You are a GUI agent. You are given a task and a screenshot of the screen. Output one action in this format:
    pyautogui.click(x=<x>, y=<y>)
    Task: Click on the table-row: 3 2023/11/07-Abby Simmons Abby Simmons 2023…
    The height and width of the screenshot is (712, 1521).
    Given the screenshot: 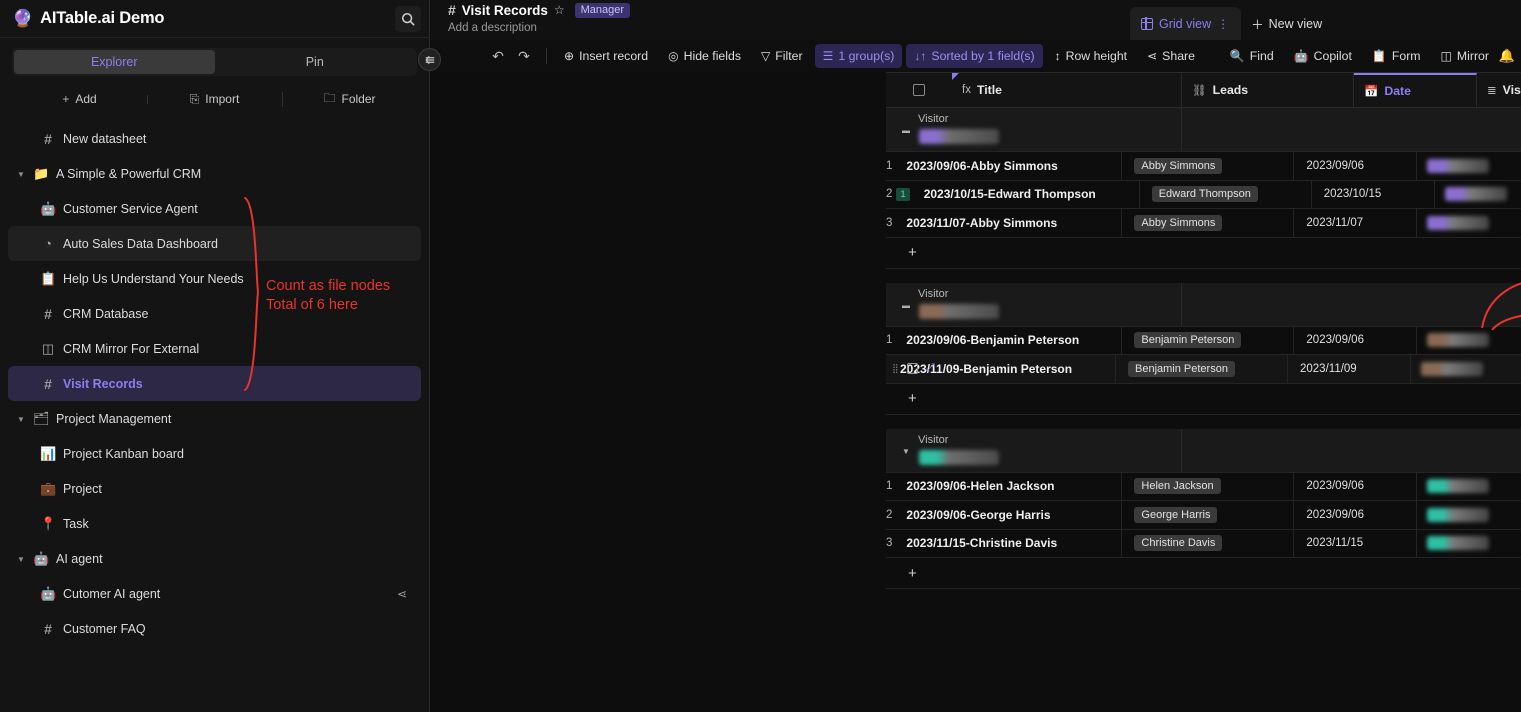 What is the action you would take?
    pyautogui.click(x=1203, y=223)
    